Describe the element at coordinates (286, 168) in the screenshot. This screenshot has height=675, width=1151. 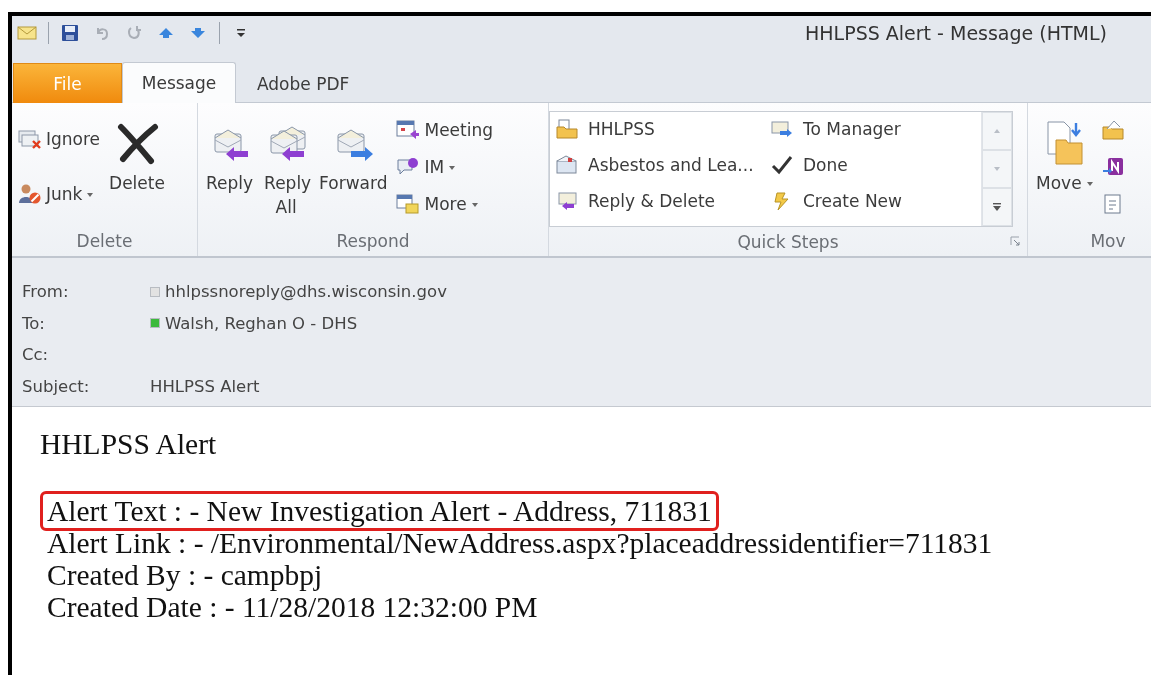
I see `ribbon-button: Reply All` at that location.